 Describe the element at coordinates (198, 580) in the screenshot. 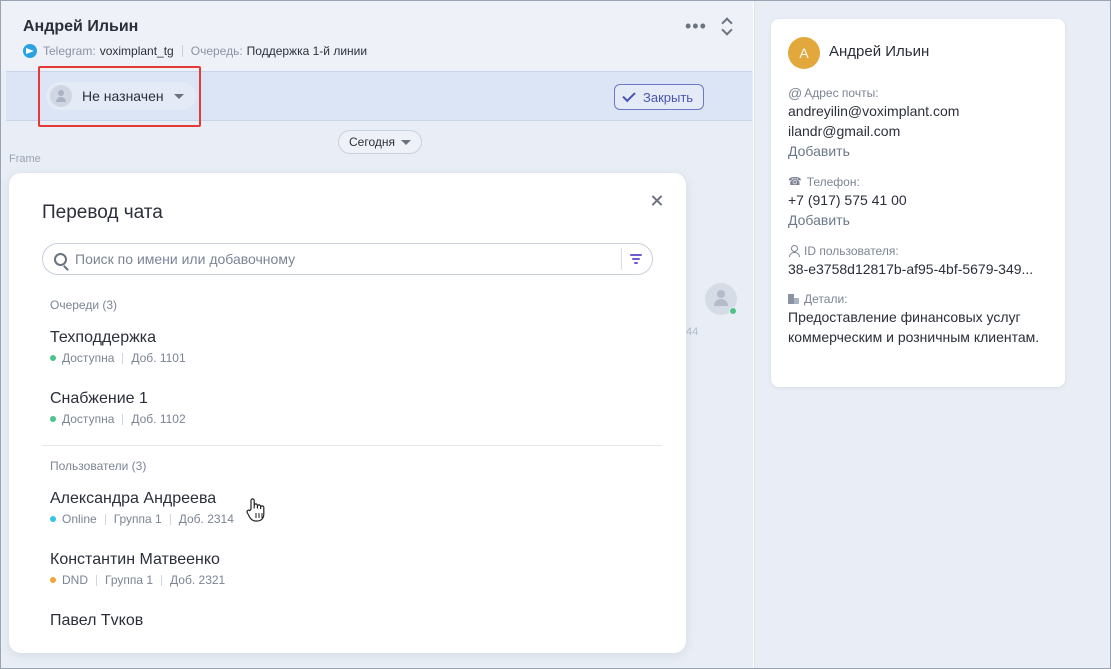

I see `user-extension: Доб. 2321` at that location.